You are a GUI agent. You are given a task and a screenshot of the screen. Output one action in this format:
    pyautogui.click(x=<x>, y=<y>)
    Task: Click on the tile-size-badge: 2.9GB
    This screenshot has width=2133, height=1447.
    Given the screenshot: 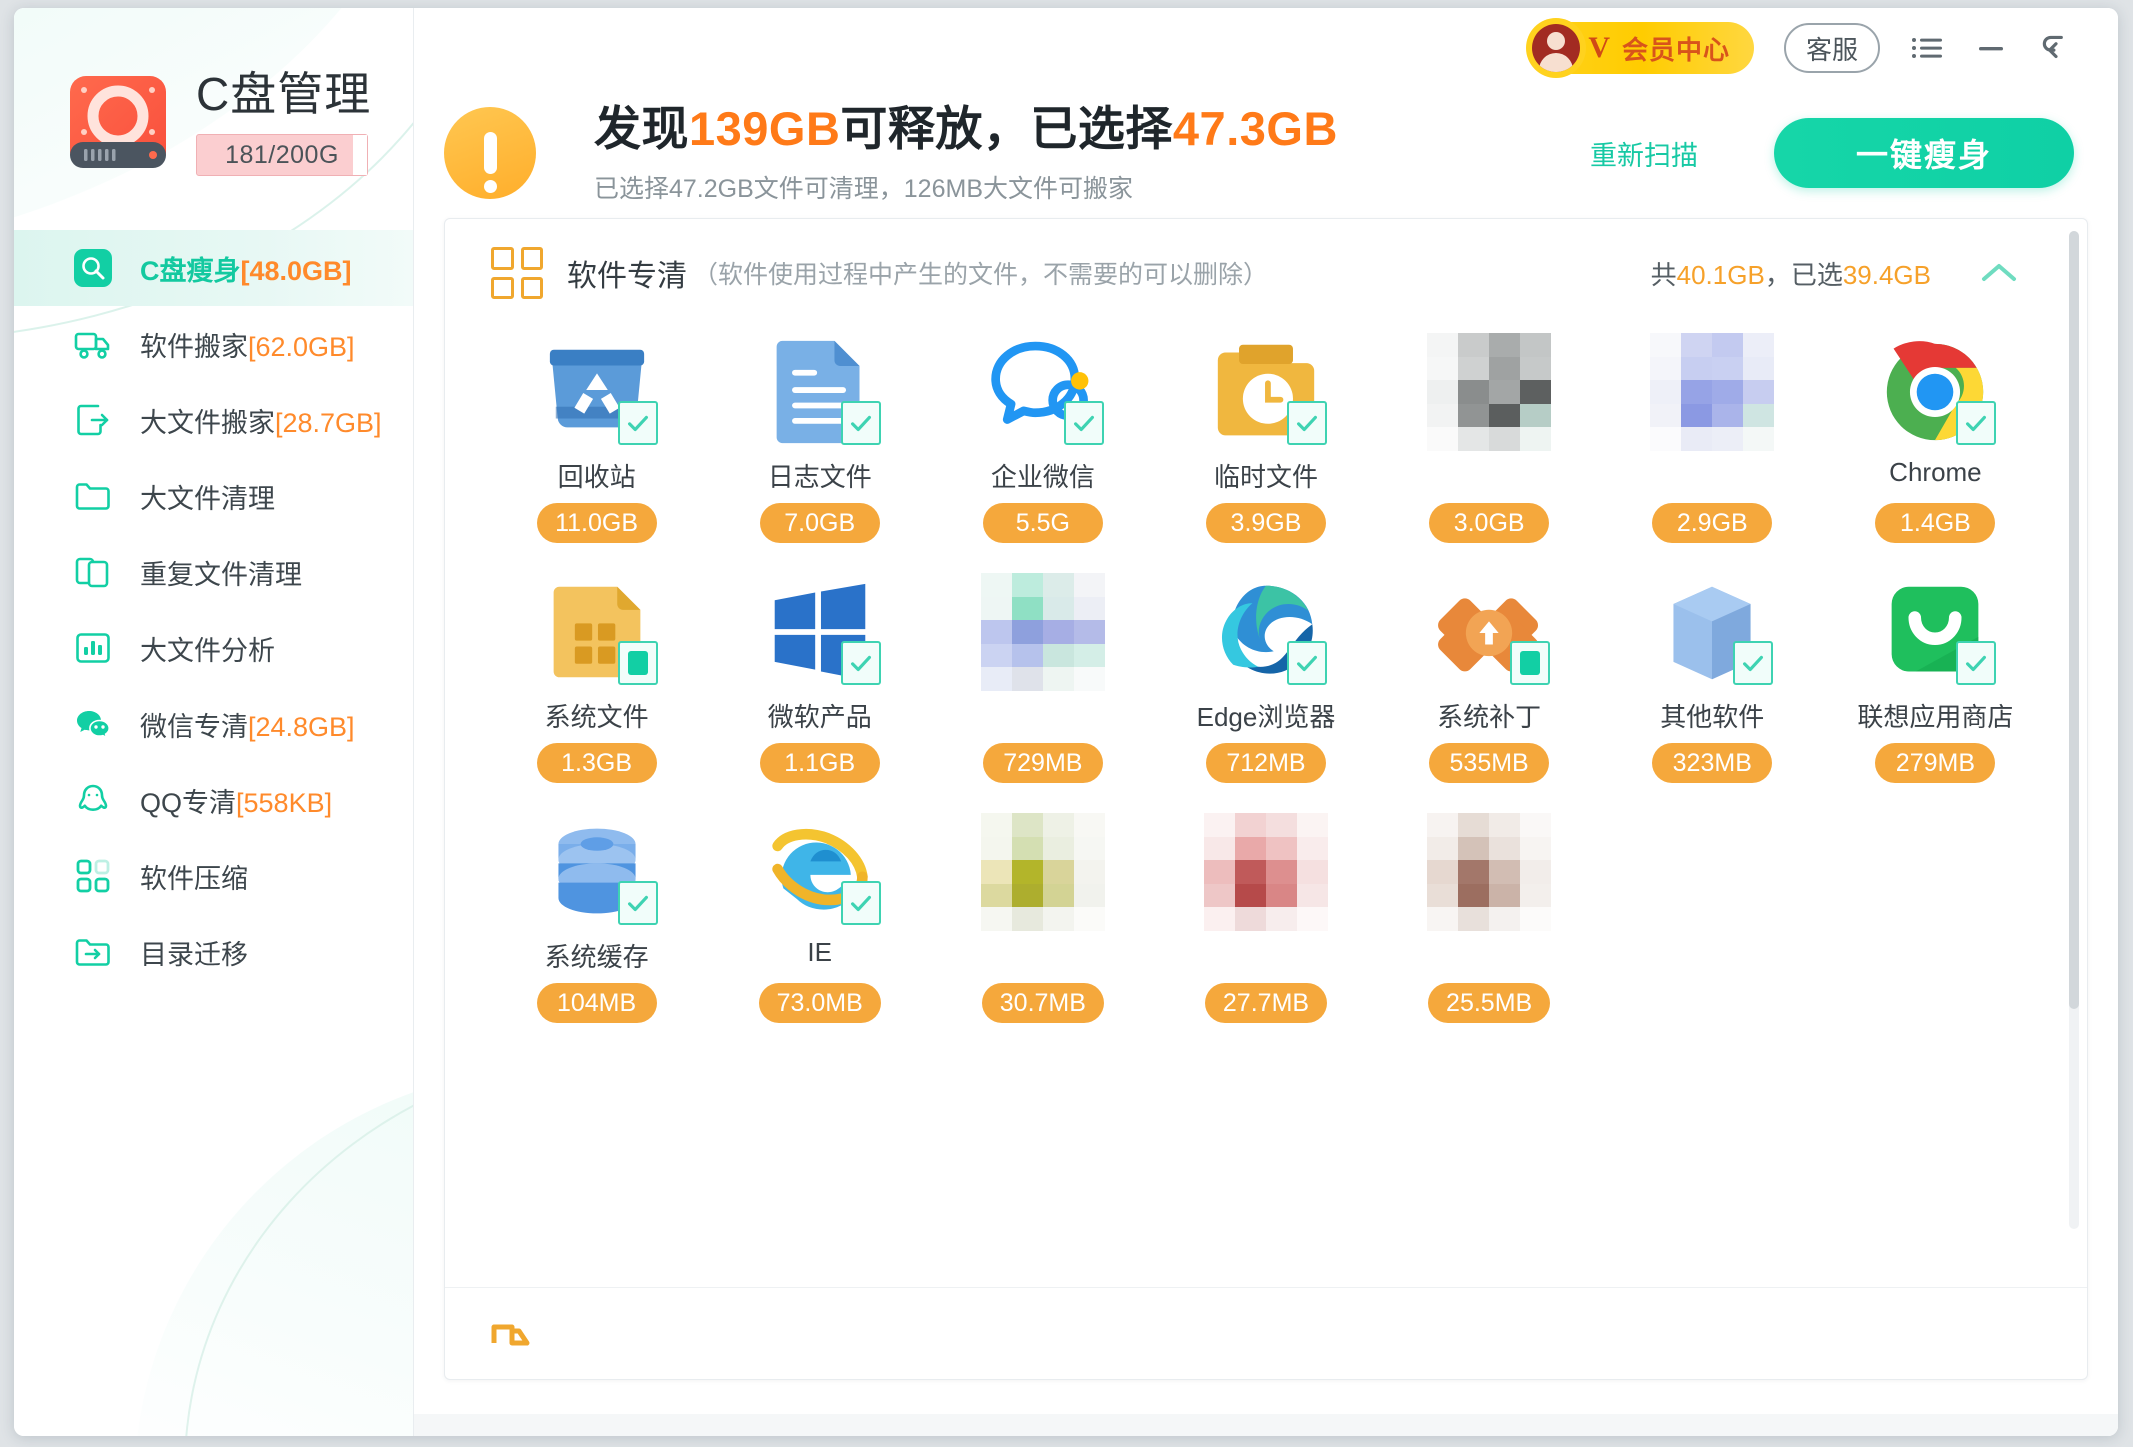 What is the action you would take?
    pyautogui.click(x=1712, y=523)
    